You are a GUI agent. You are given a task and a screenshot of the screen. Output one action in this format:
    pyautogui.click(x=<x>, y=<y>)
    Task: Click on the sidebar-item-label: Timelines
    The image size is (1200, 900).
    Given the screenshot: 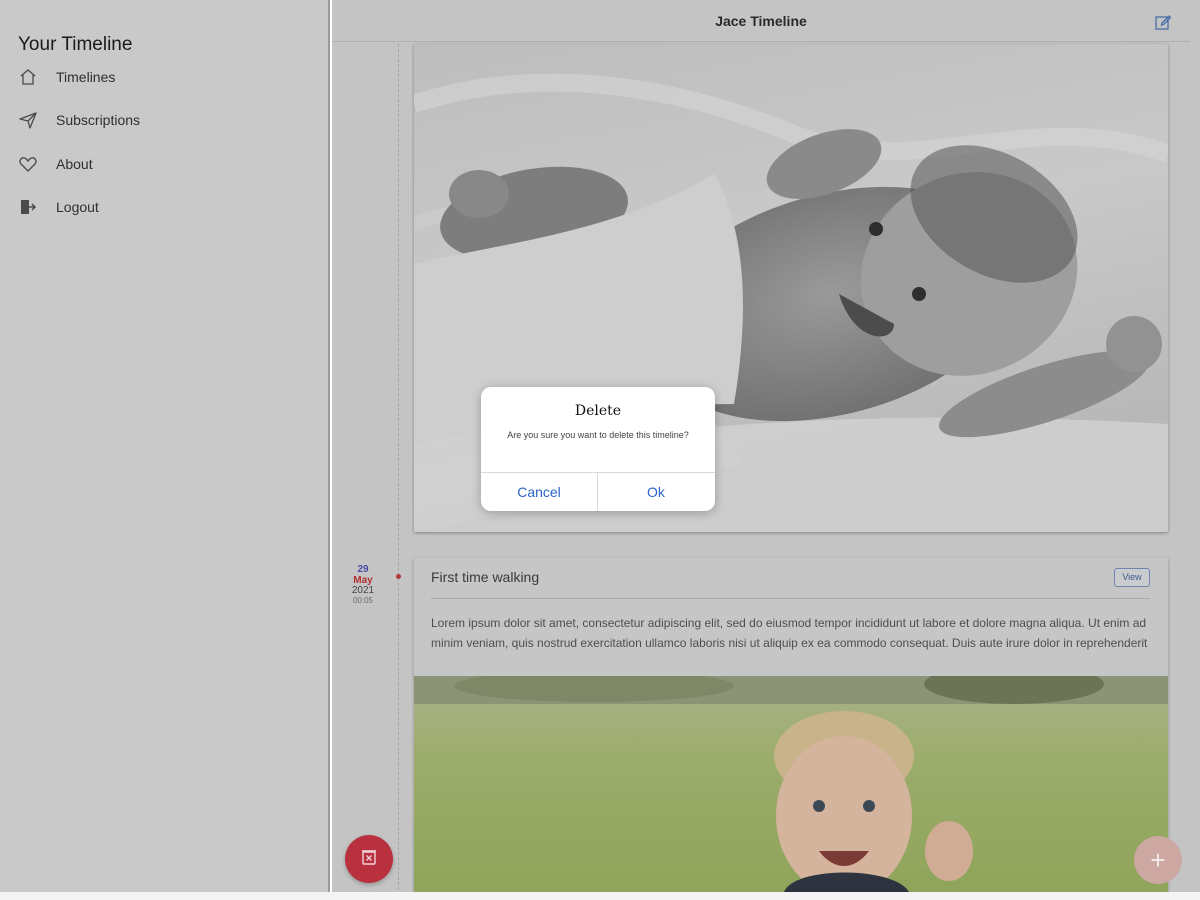 What is the action you would take?
    pyautogui.click(x=86, y=77)
    